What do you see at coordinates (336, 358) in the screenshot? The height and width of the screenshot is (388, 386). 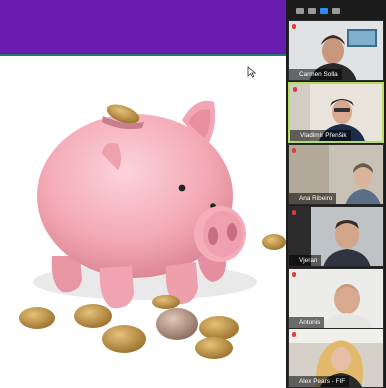 I see `participant-tile: Alex Pears - FIF` at bounding box center [336, 358].